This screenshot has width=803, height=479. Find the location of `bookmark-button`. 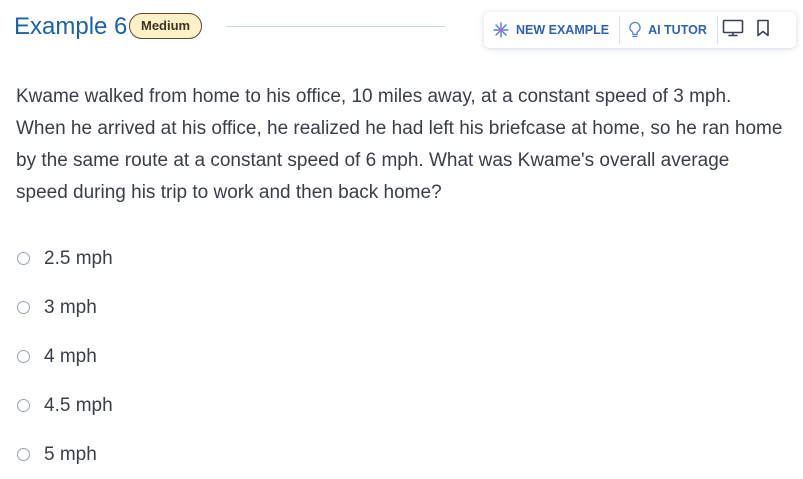

bookmark-button is located at coordinates (763, 30).